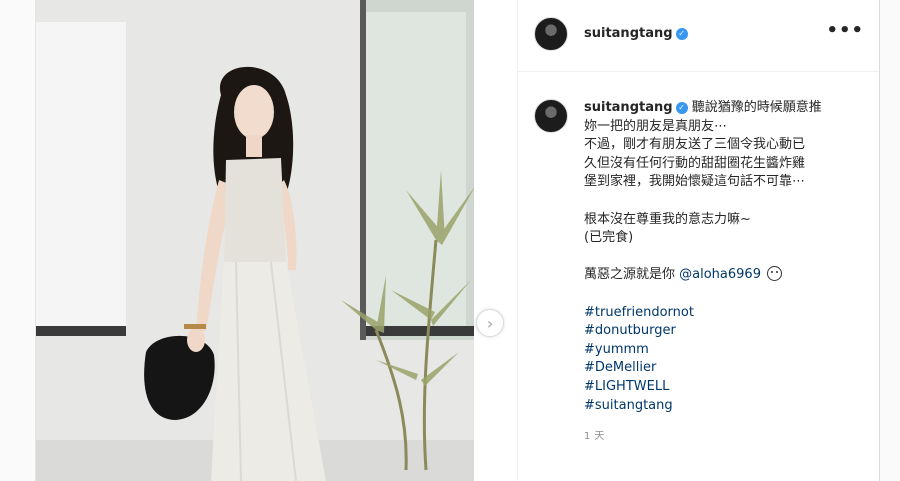 Image resolution: width=900 pixels, height=481 pixels. I want to click on caption-line-7: (已完食), so click(609, 238).